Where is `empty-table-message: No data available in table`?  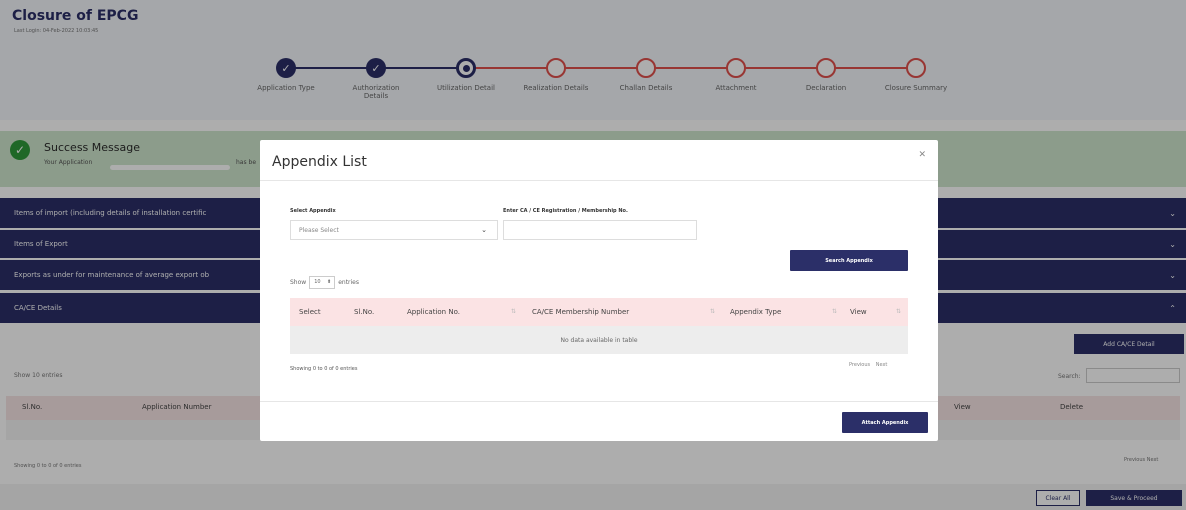 empty-table-message: No data available in table is located at coordinates (599, 340).